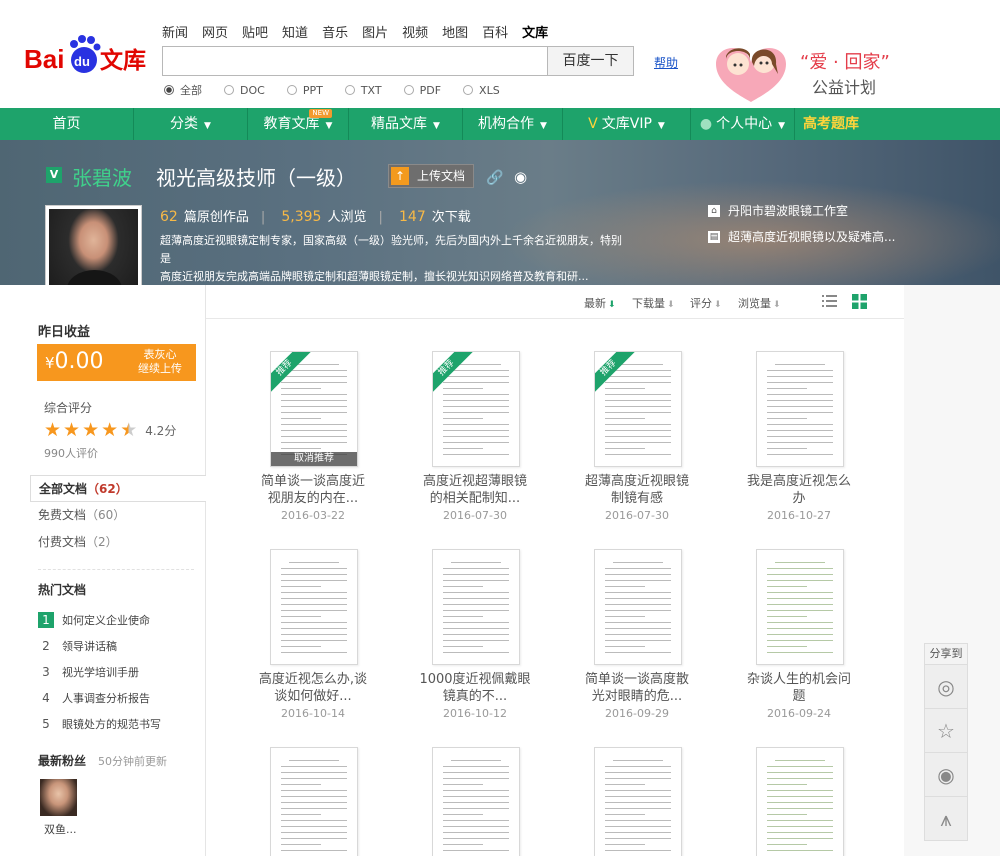 This screenshot has width=1000, height=856. Describe the element at coordinates (295, 31) in the screenshot. I see `topnav-zhidao: 知道` at that location.